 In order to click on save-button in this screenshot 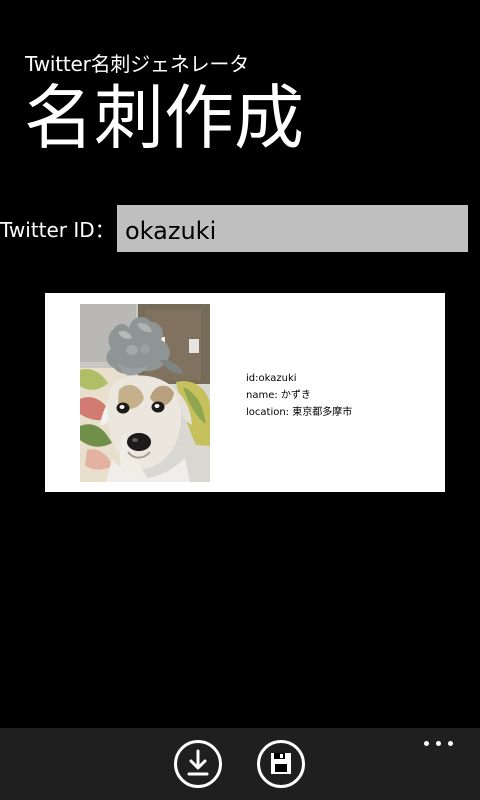, I will do `click(281, 764)`.